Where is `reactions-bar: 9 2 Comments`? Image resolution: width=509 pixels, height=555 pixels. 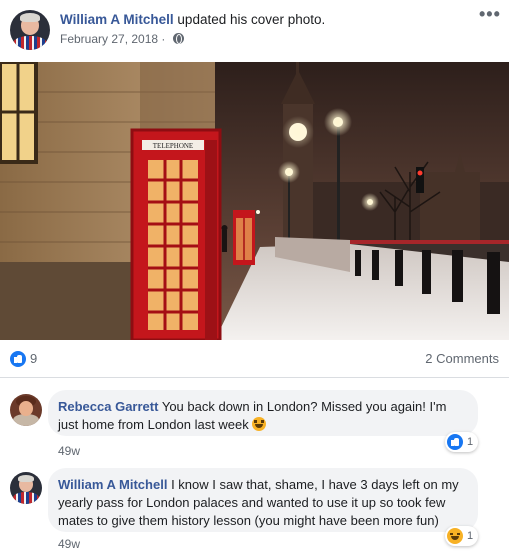 reactions-bar: 9 2 Comments is located at coordinates (254, 359).